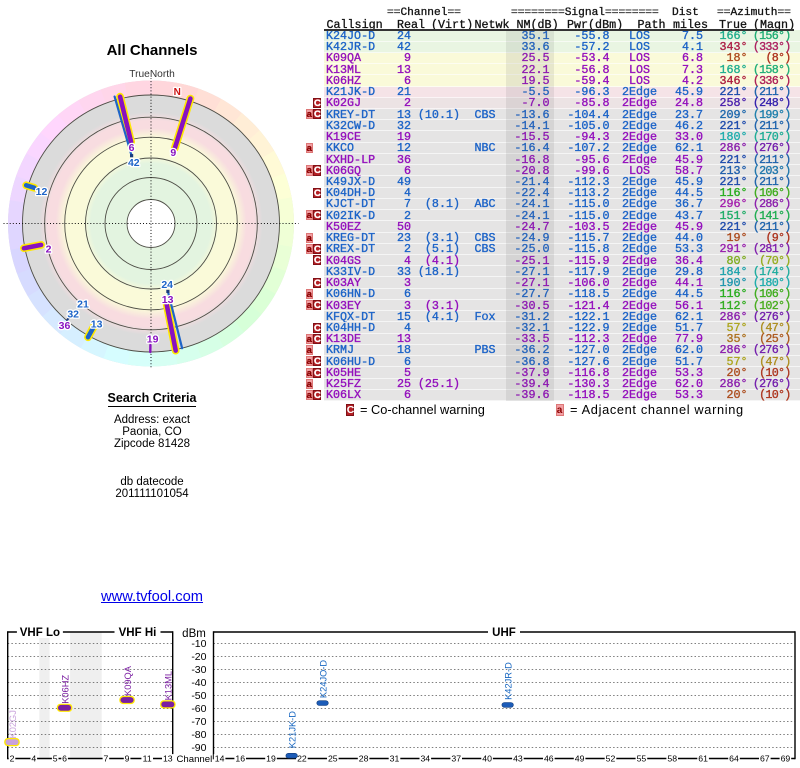  What do you see at coordinates (703, 759) in the screenshot?
I see `svg-text: 61` at bounding box center [703, 759].